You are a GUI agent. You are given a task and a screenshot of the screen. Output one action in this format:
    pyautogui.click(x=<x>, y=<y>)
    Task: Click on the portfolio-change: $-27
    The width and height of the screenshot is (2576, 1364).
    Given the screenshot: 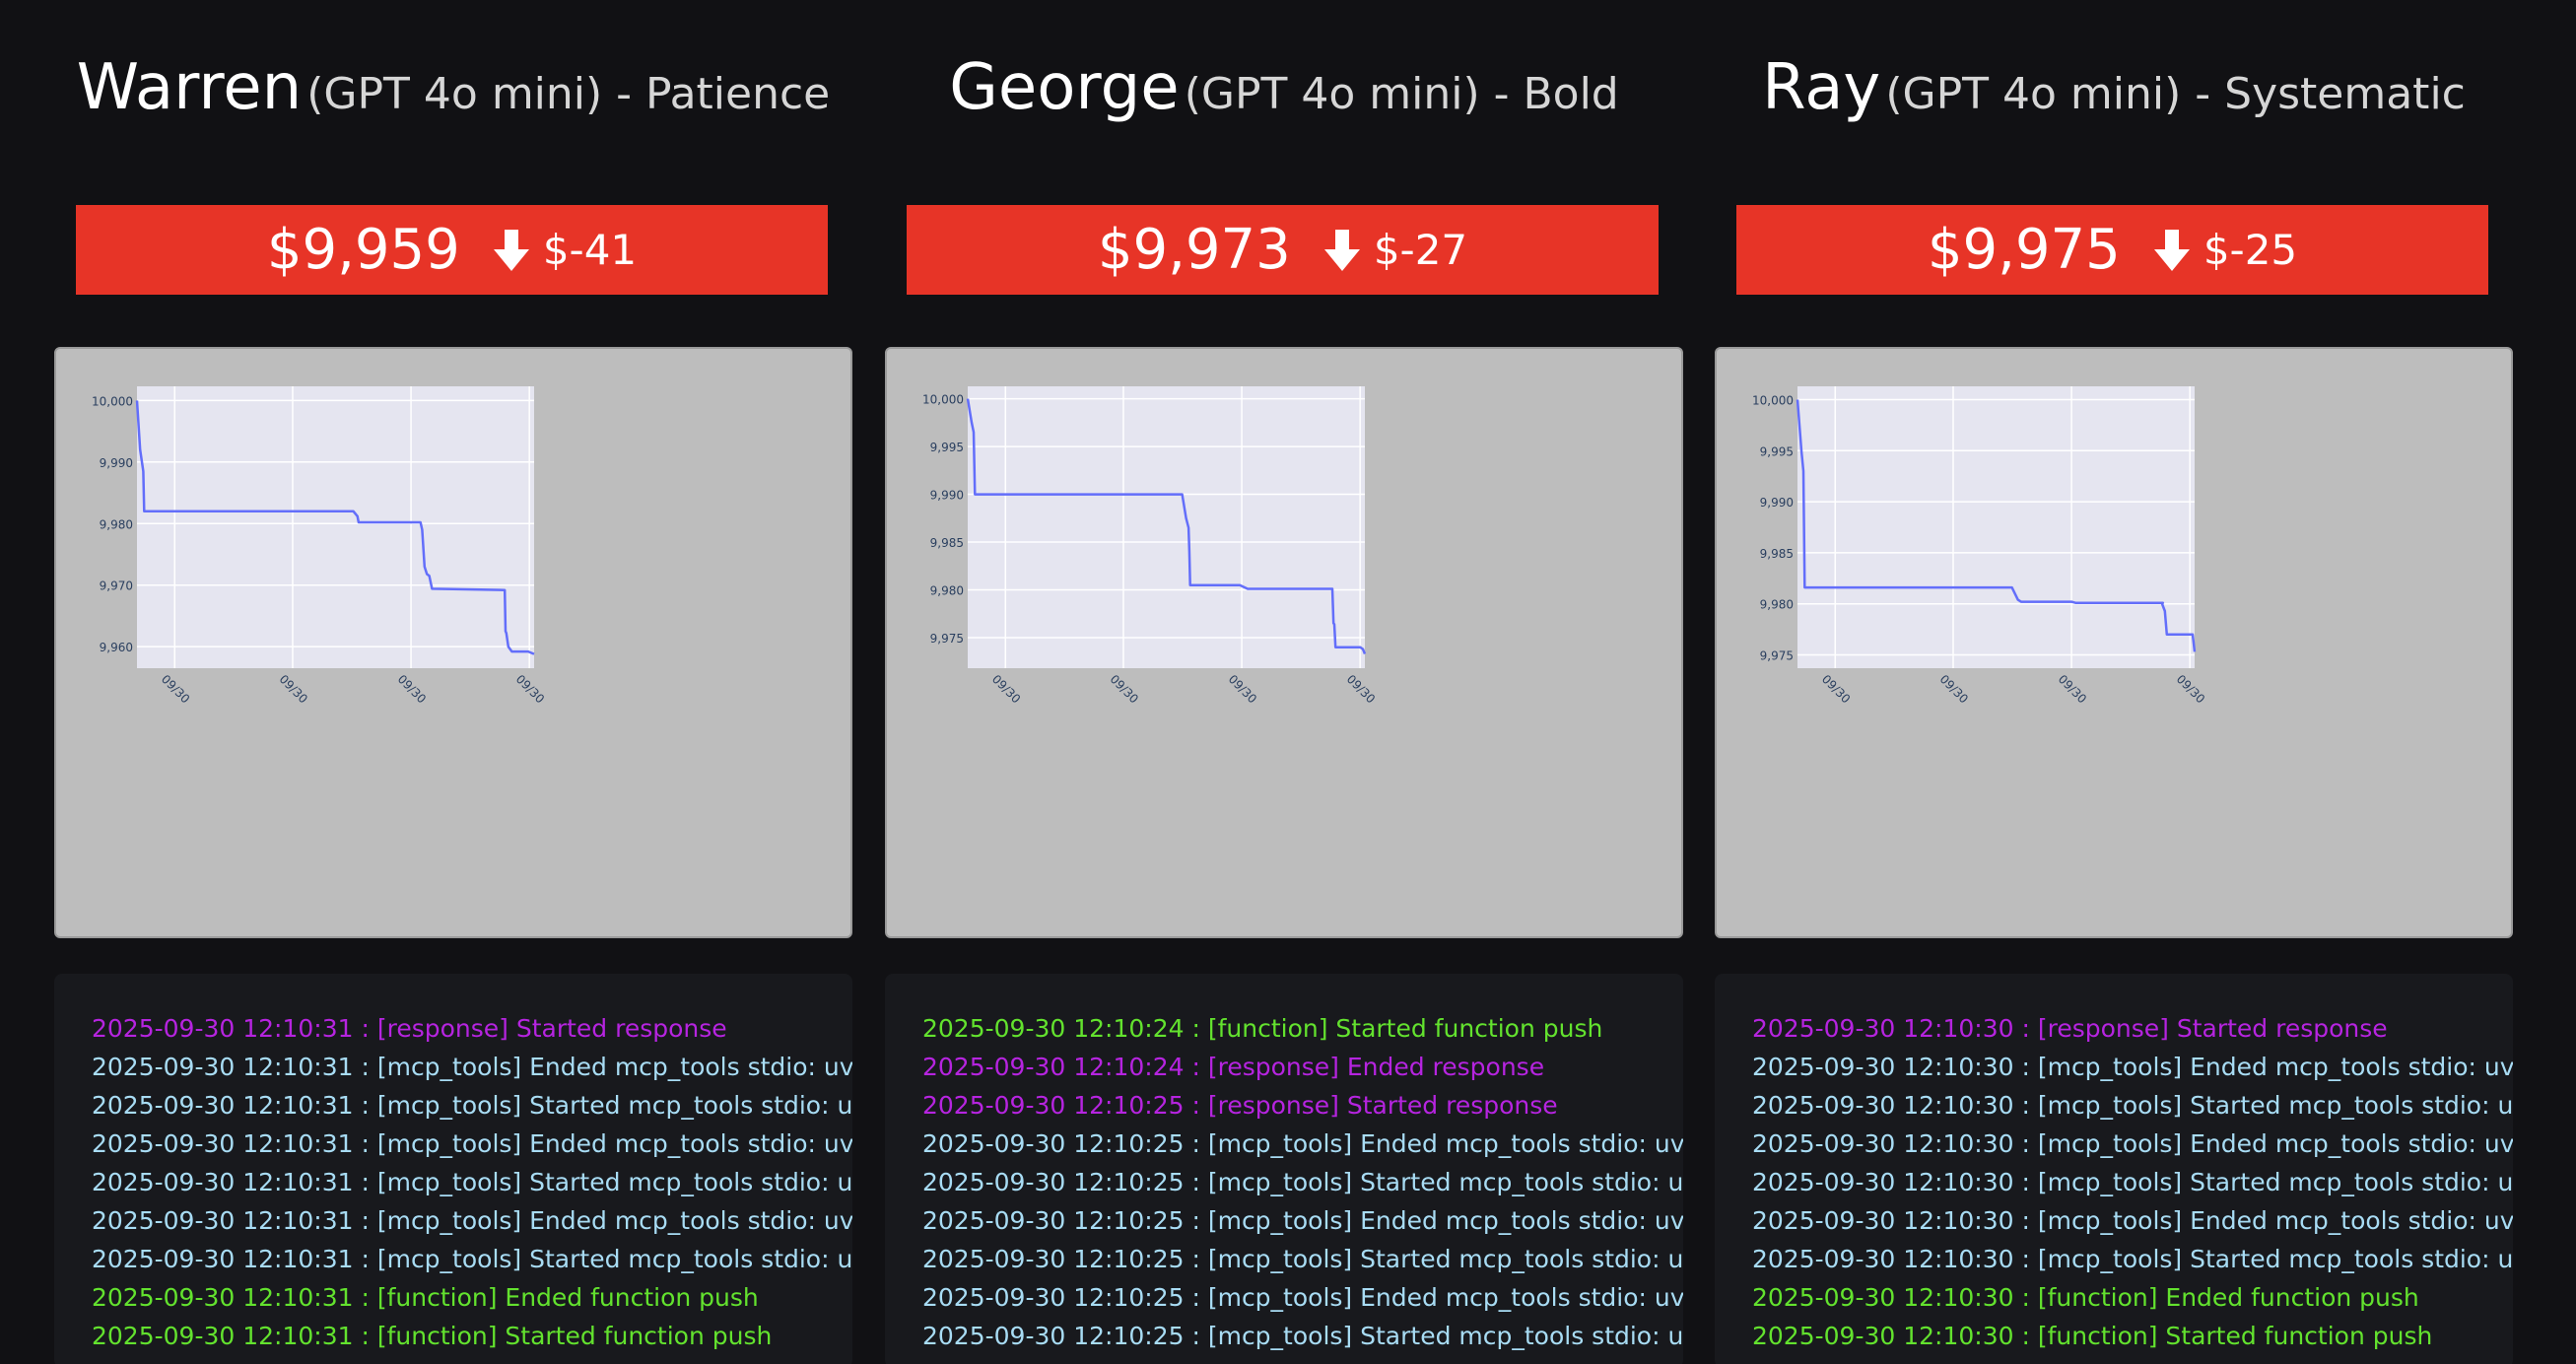 What is the action you would take?
    pyautogui.click(x=1394, y=250)
    